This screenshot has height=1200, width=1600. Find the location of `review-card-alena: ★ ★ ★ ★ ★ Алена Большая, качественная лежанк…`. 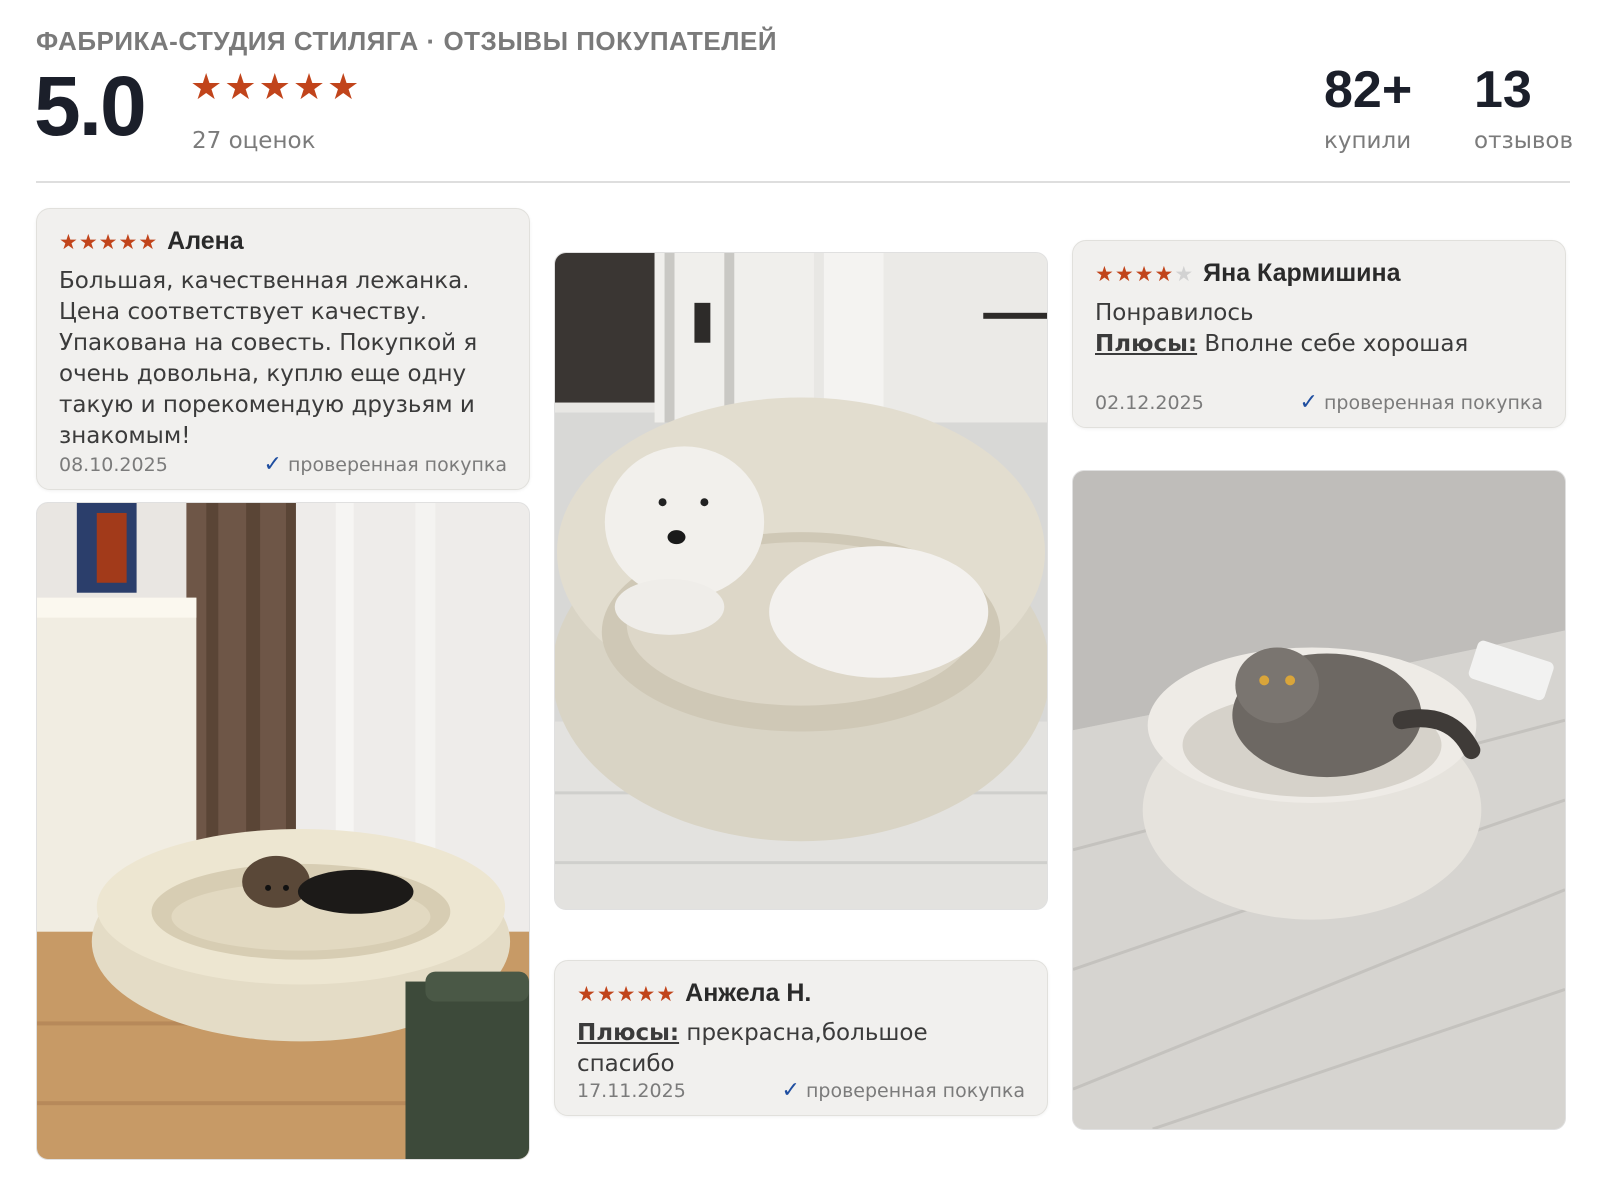

review-card-alena: ★ ★ ★ ★ ★ Алена Большая, качественная лежанк… is located at coordinates (283, 349).